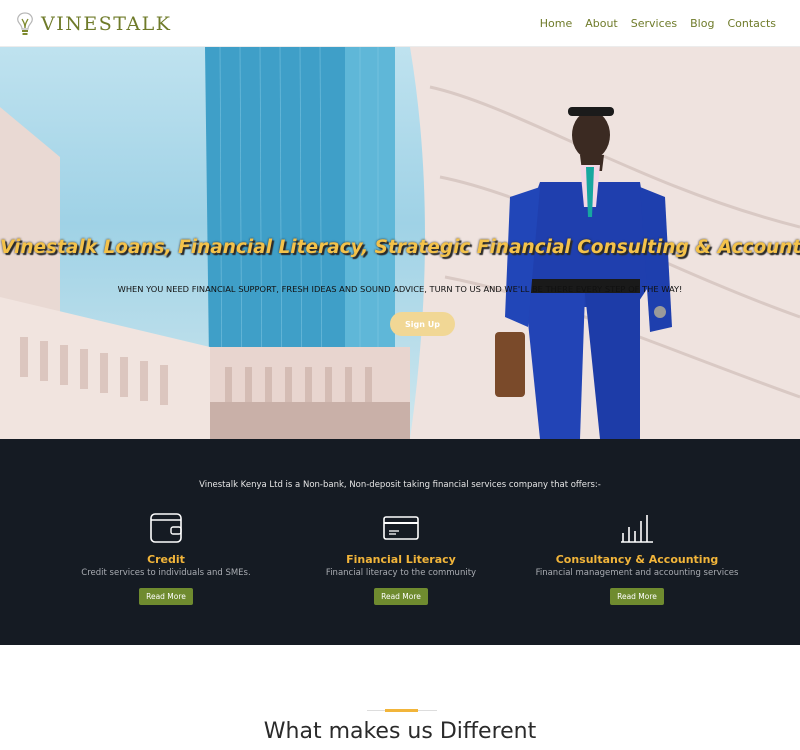  I want to click on service-title: Financial Literacy, so click(401, 559).